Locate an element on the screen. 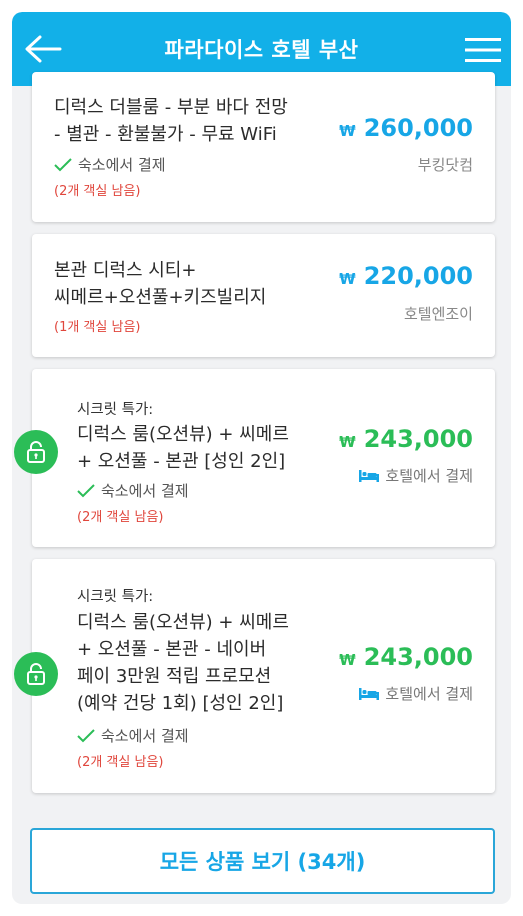 The image size is (523, 916). room-price: ₩ 220,000 is located at coordinates (406, 276).